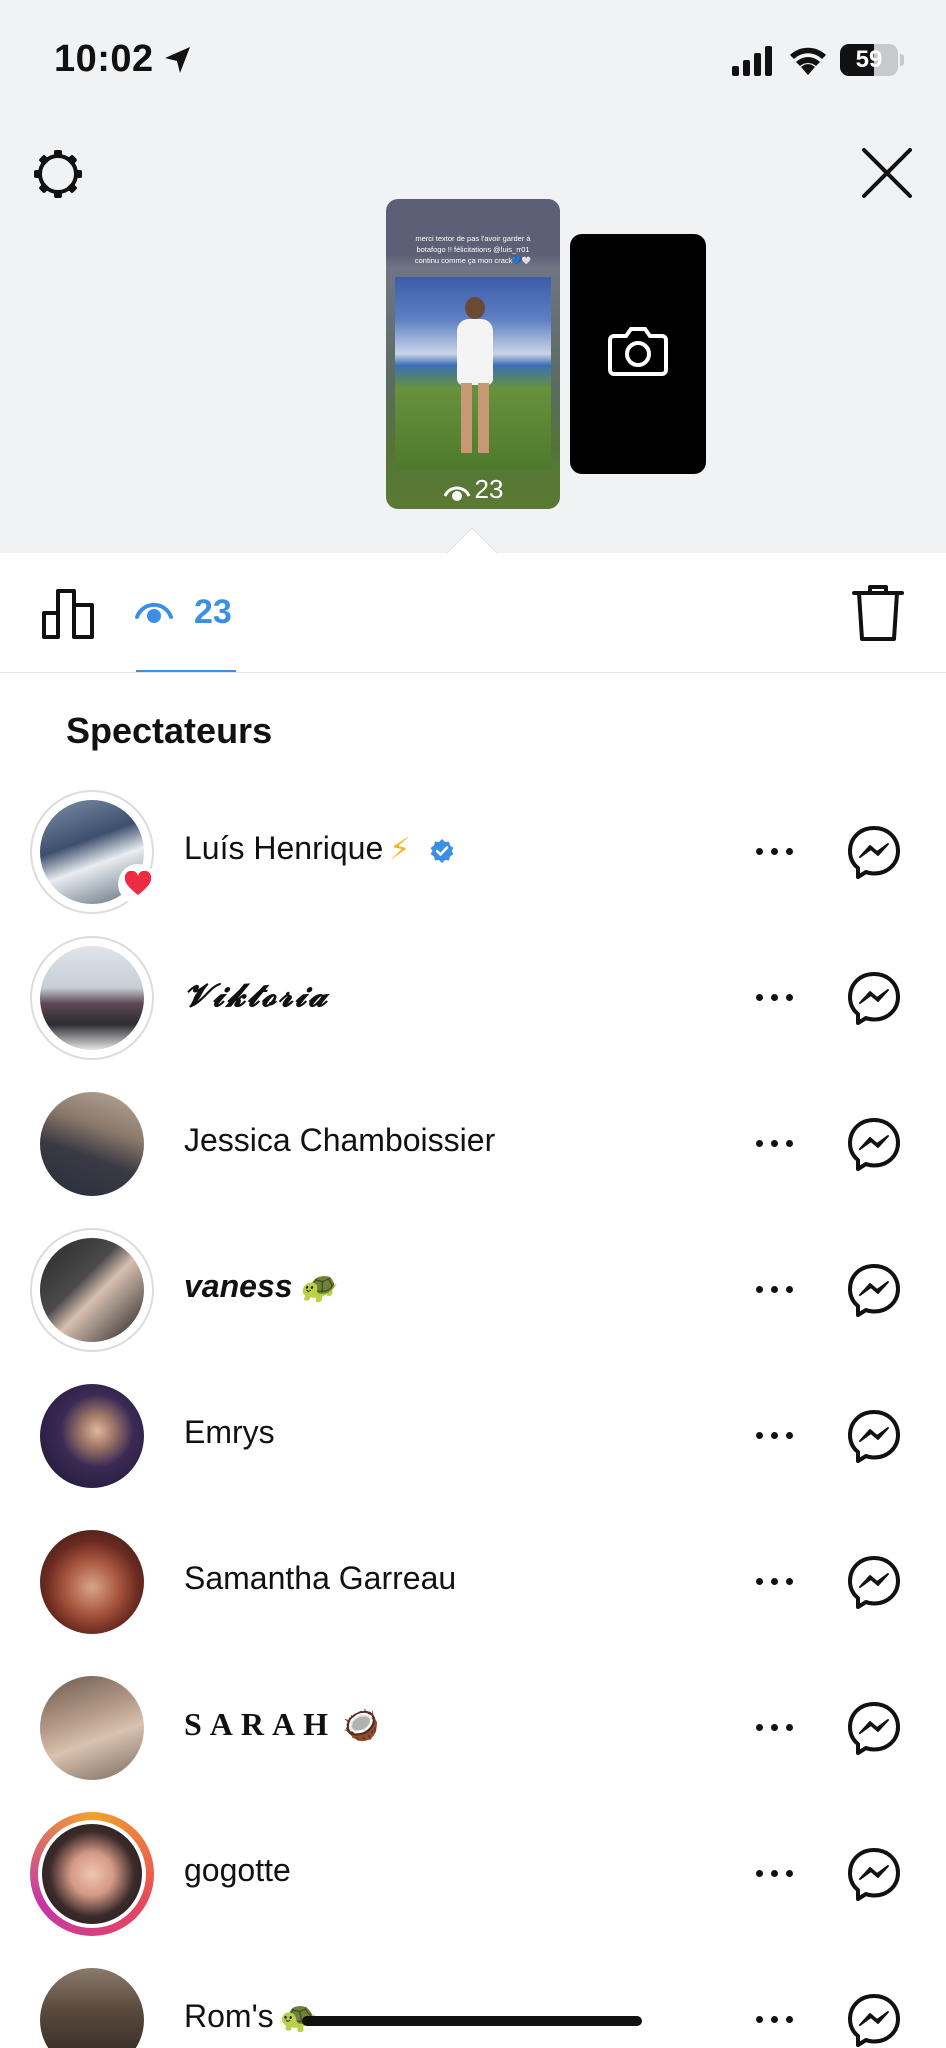  I want to click on settings-gear-icon, so click(58, 174).